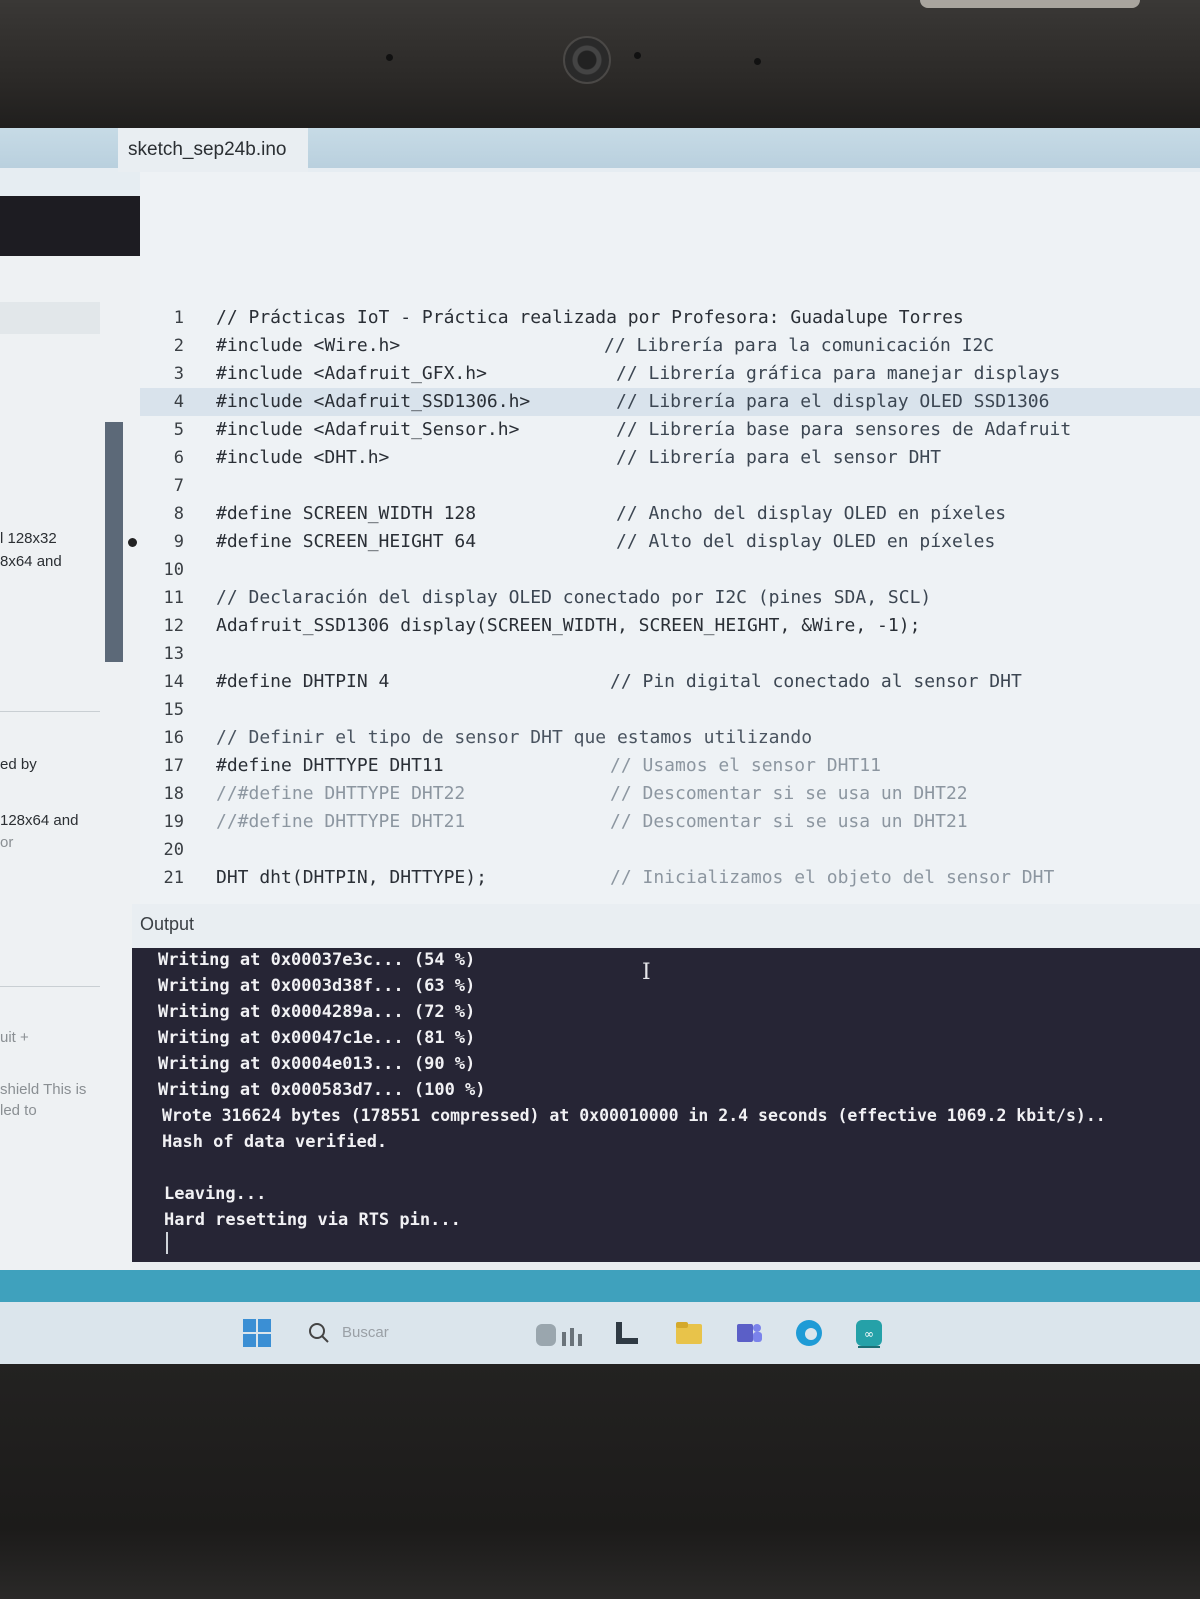 This screenshot has width=1200, height=1599. Describe the element at coordinates (308, 345) in the screenshot. I see `code-text: #include <Wire.h>` at that location.